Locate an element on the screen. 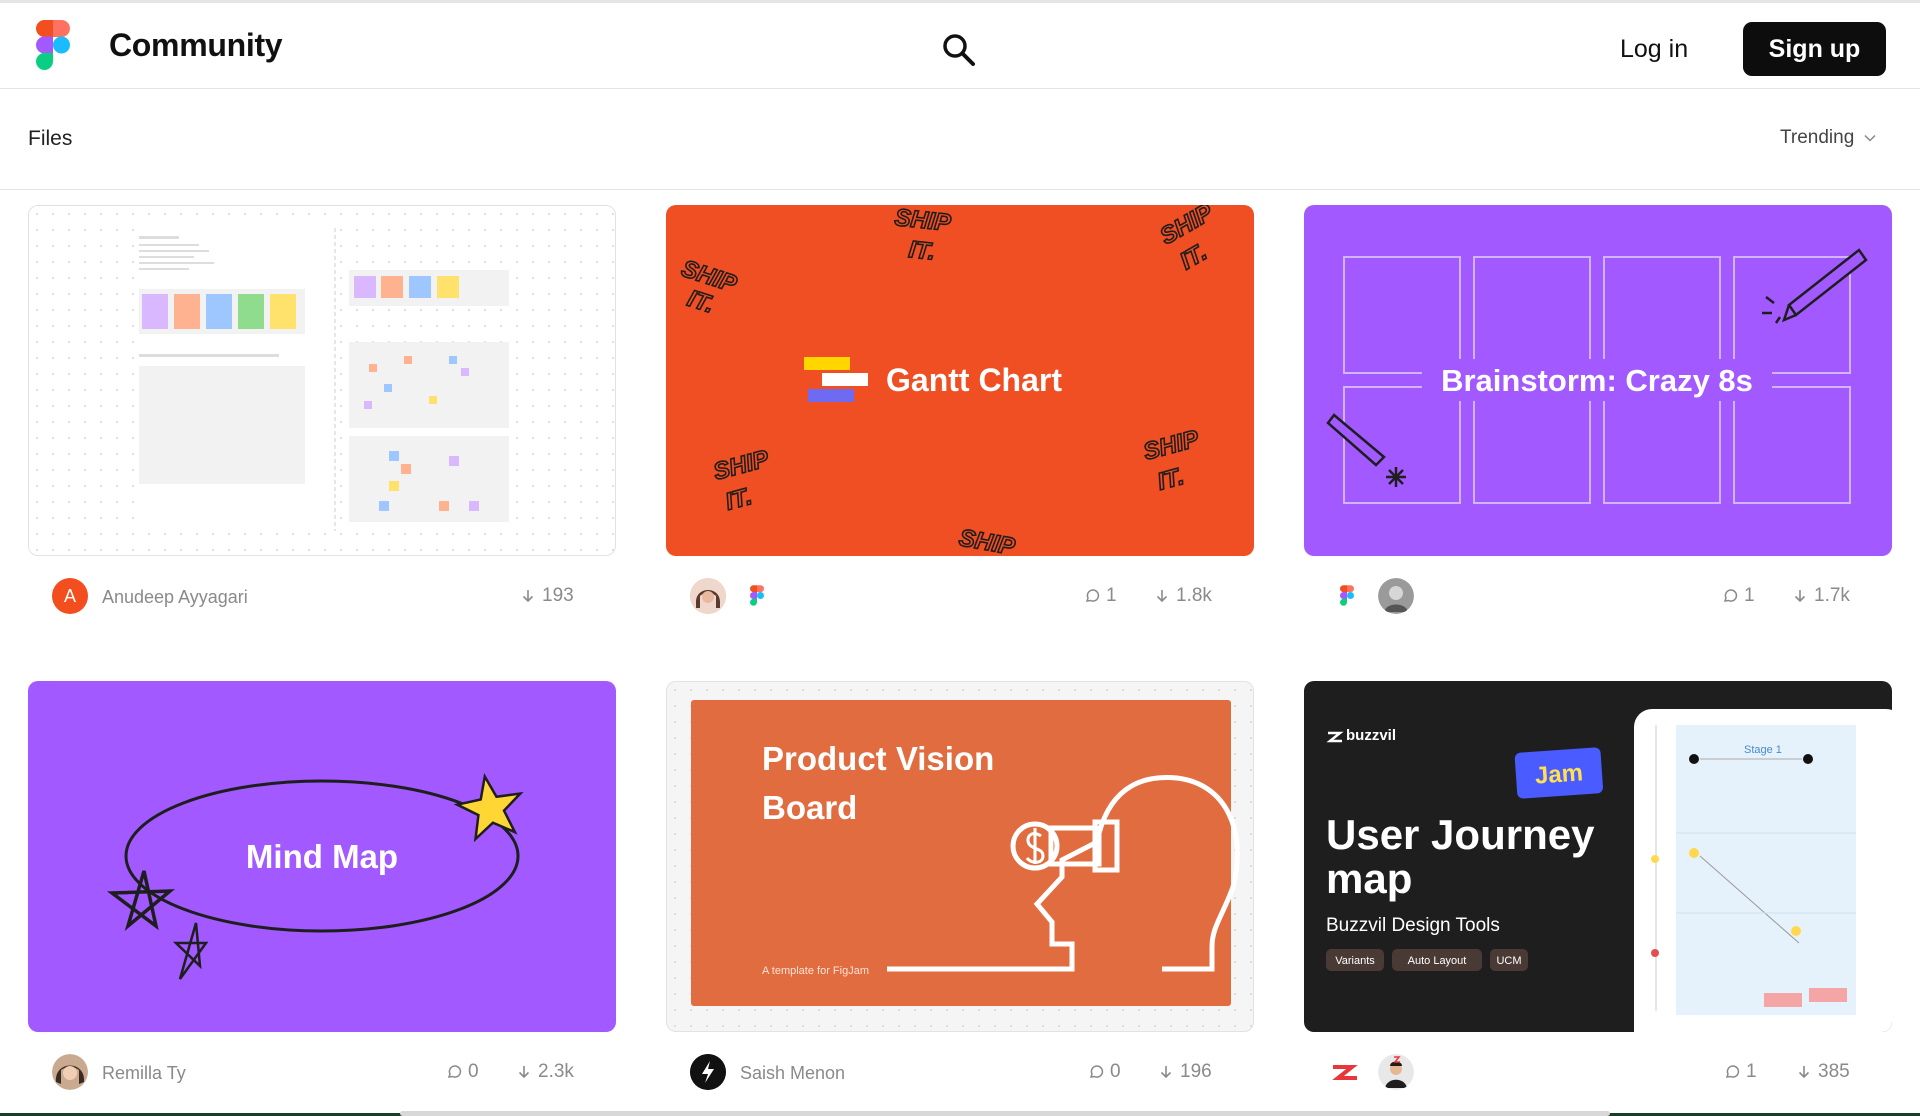  download-count: 193 is located at coordinates (547, 596).